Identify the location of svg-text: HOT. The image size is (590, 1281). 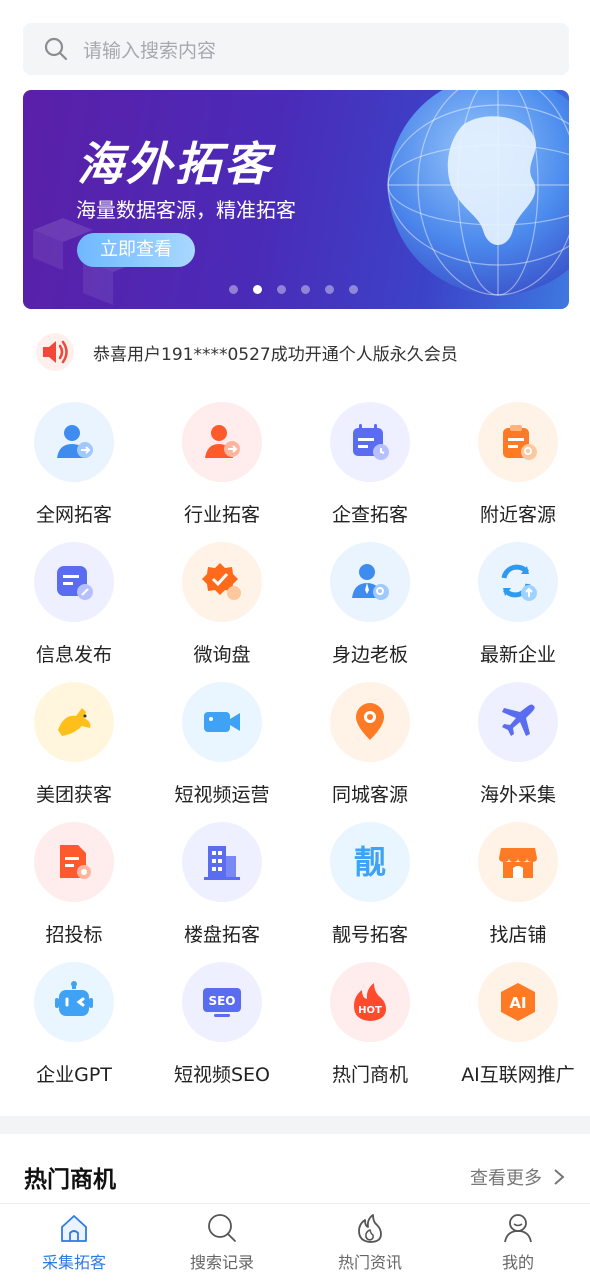
(370, 1010).